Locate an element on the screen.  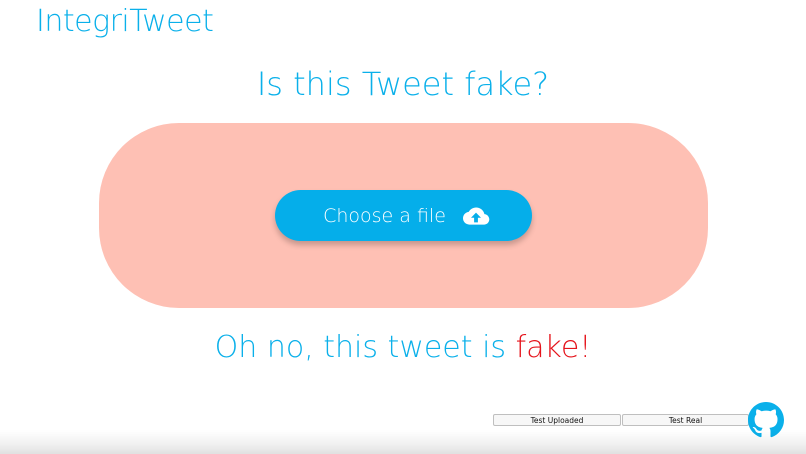
app-logo: IntegriTweet is located at coordinates (125, 22).